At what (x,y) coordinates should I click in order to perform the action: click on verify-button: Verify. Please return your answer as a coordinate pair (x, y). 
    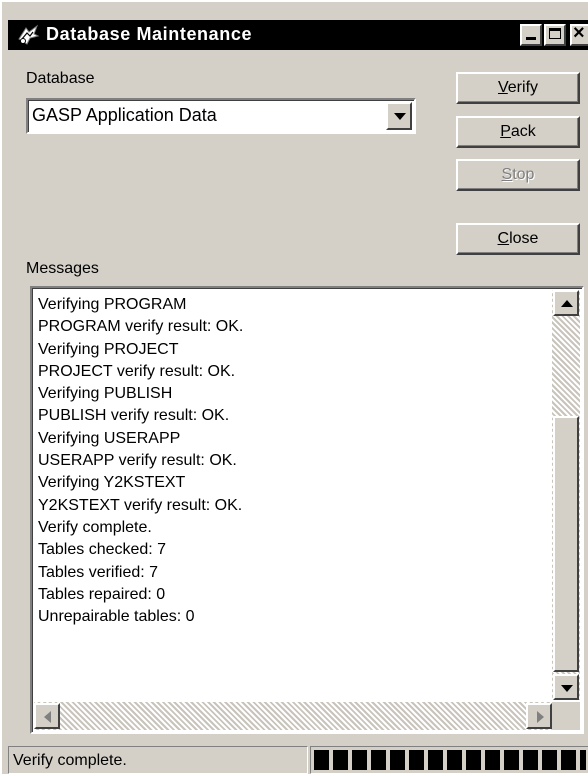
    Looking at the image, I should click on (518, 88).